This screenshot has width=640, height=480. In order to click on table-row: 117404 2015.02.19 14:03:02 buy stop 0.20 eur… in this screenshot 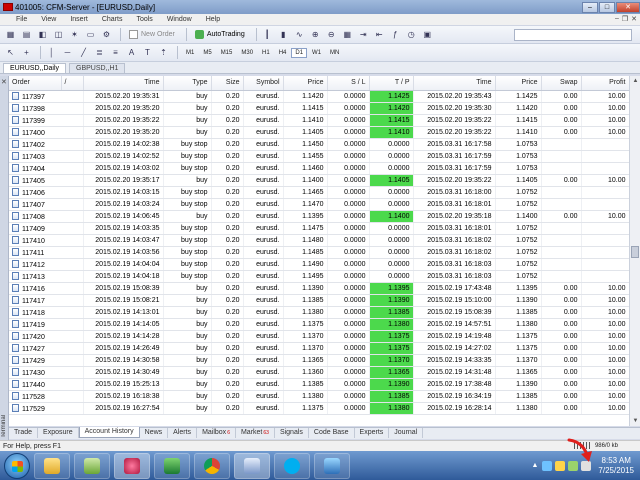, I will do `click(319, 168)`.